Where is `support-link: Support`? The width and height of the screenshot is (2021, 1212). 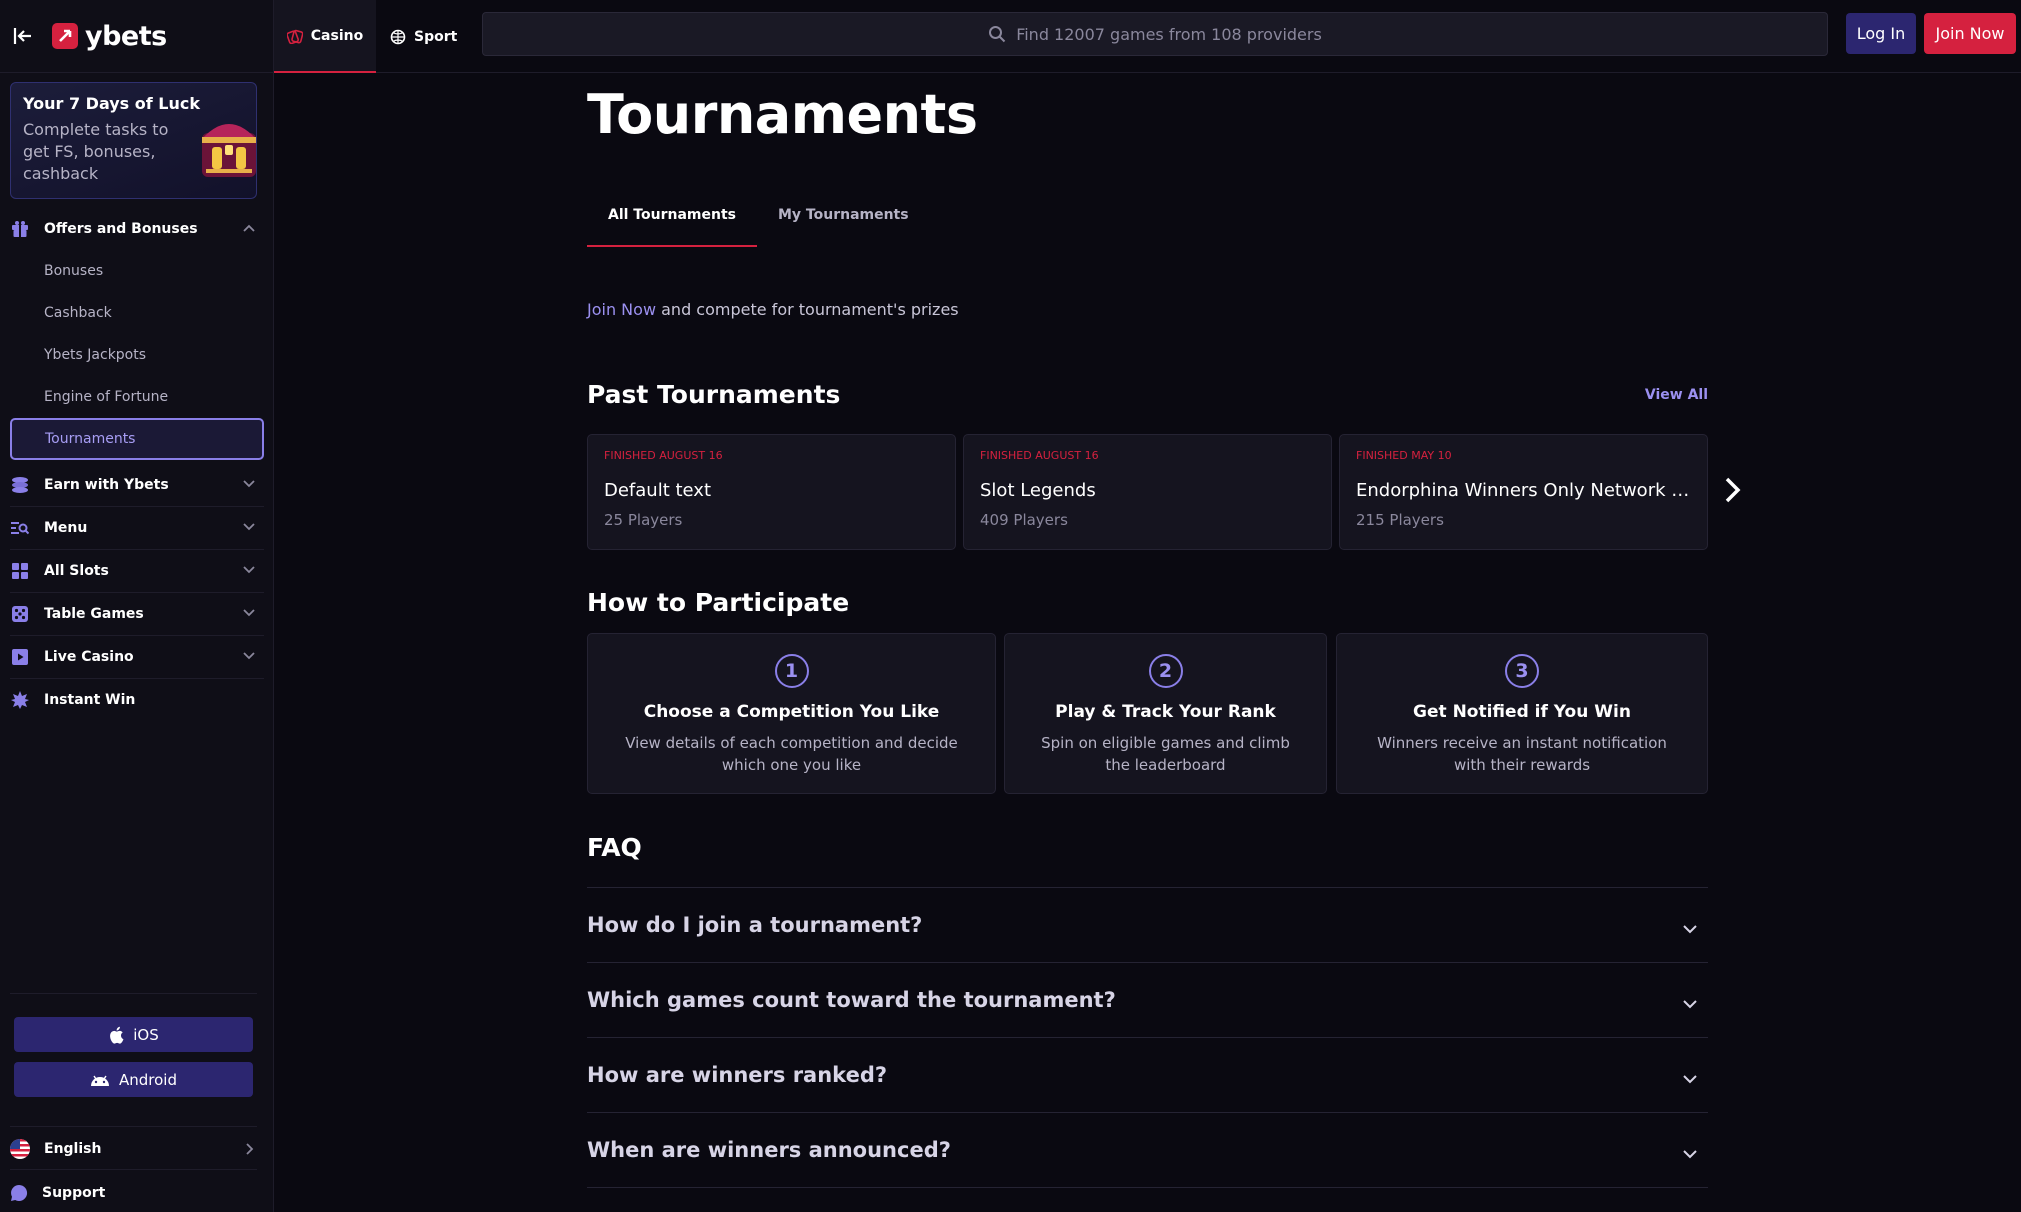 support-link: Support is located at coordinates (133, 1193).